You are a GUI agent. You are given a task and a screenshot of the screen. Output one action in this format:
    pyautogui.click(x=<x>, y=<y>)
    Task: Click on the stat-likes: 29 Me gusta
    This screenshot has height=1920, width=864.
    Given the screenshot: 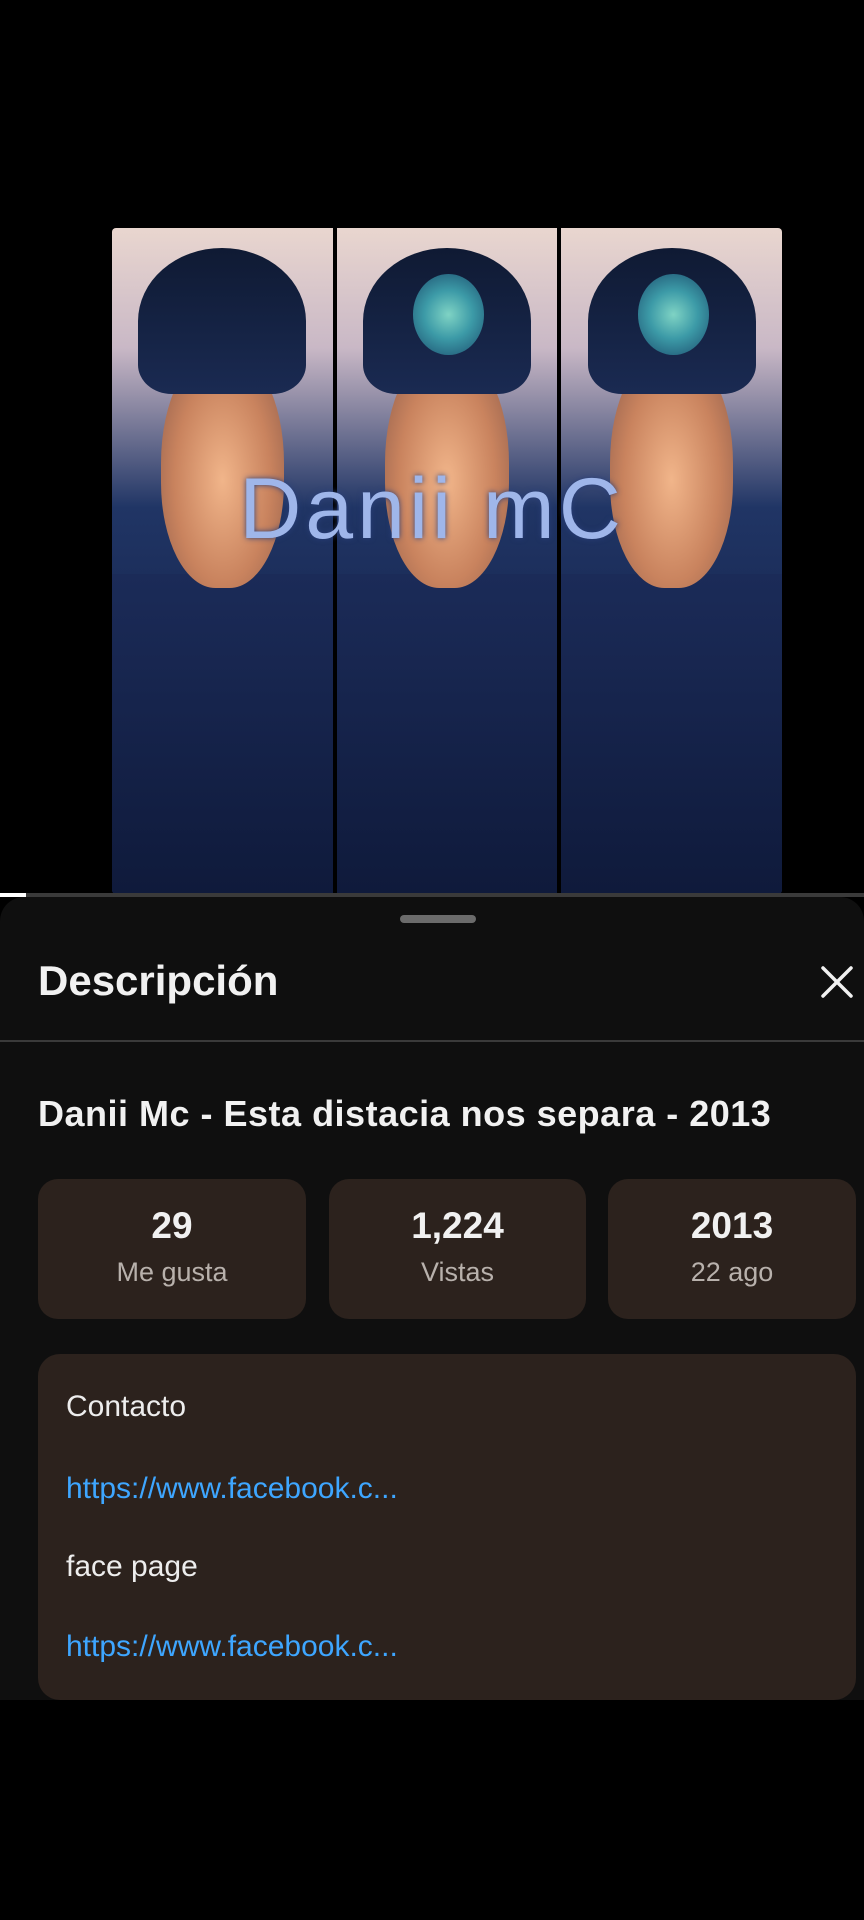 What is the action you would take?
    pyautogui.click(x=172, y=1249)
    